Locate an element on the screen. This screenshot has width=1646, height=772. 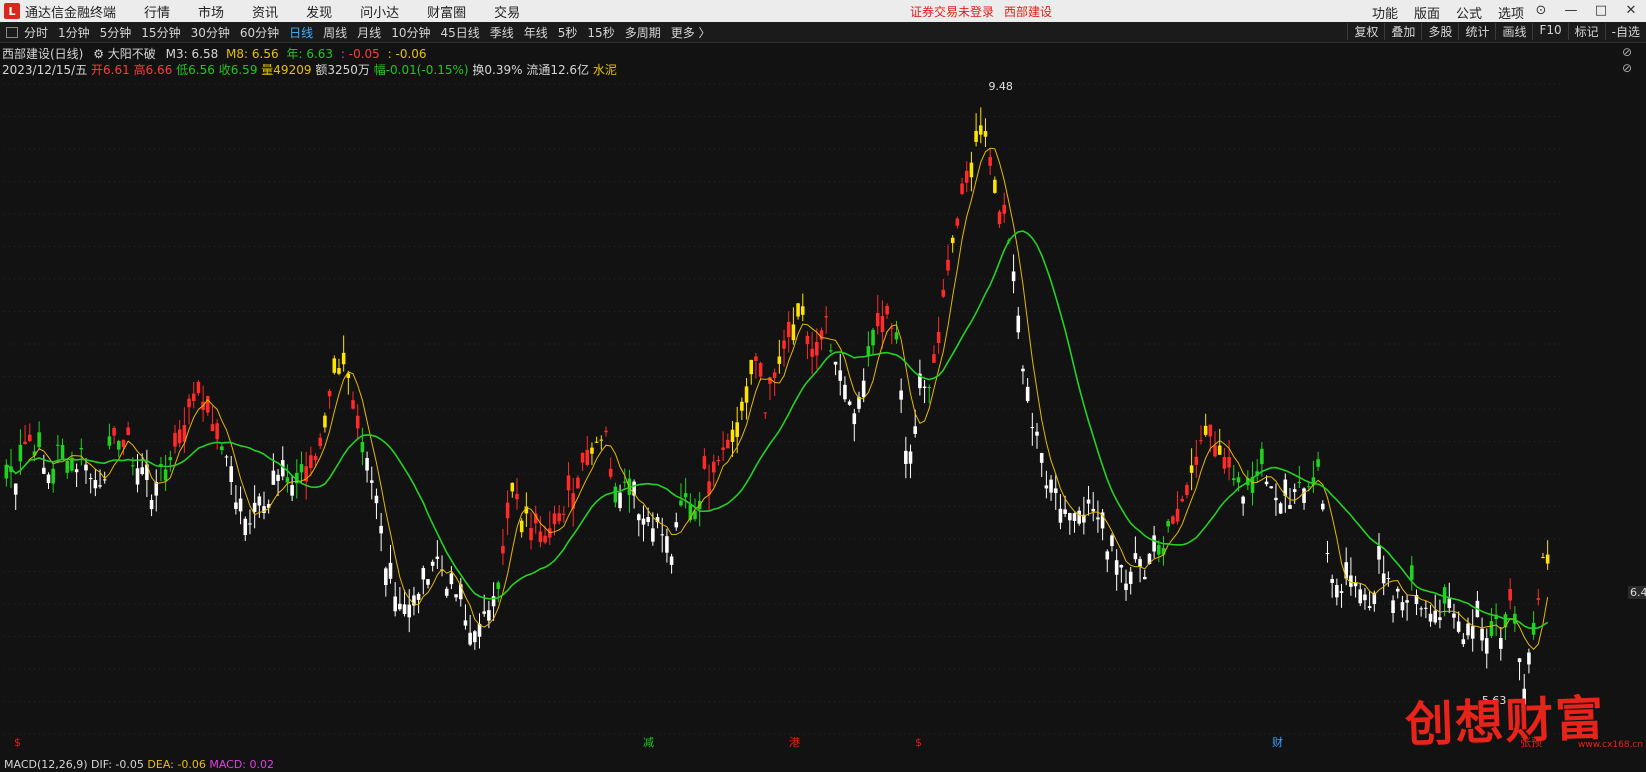
tool-f10: F10 is located at coordinates (1549, 31).